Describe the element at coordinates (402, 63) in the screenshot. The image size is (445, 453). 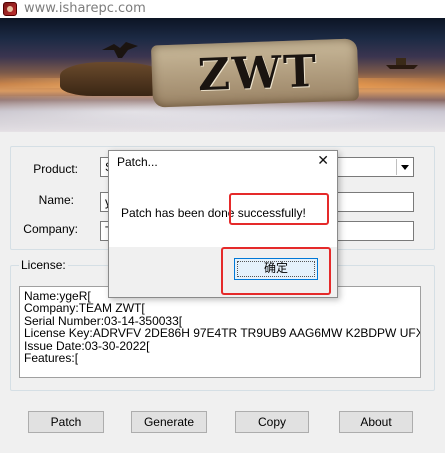
I see `ship-icon` at that location.